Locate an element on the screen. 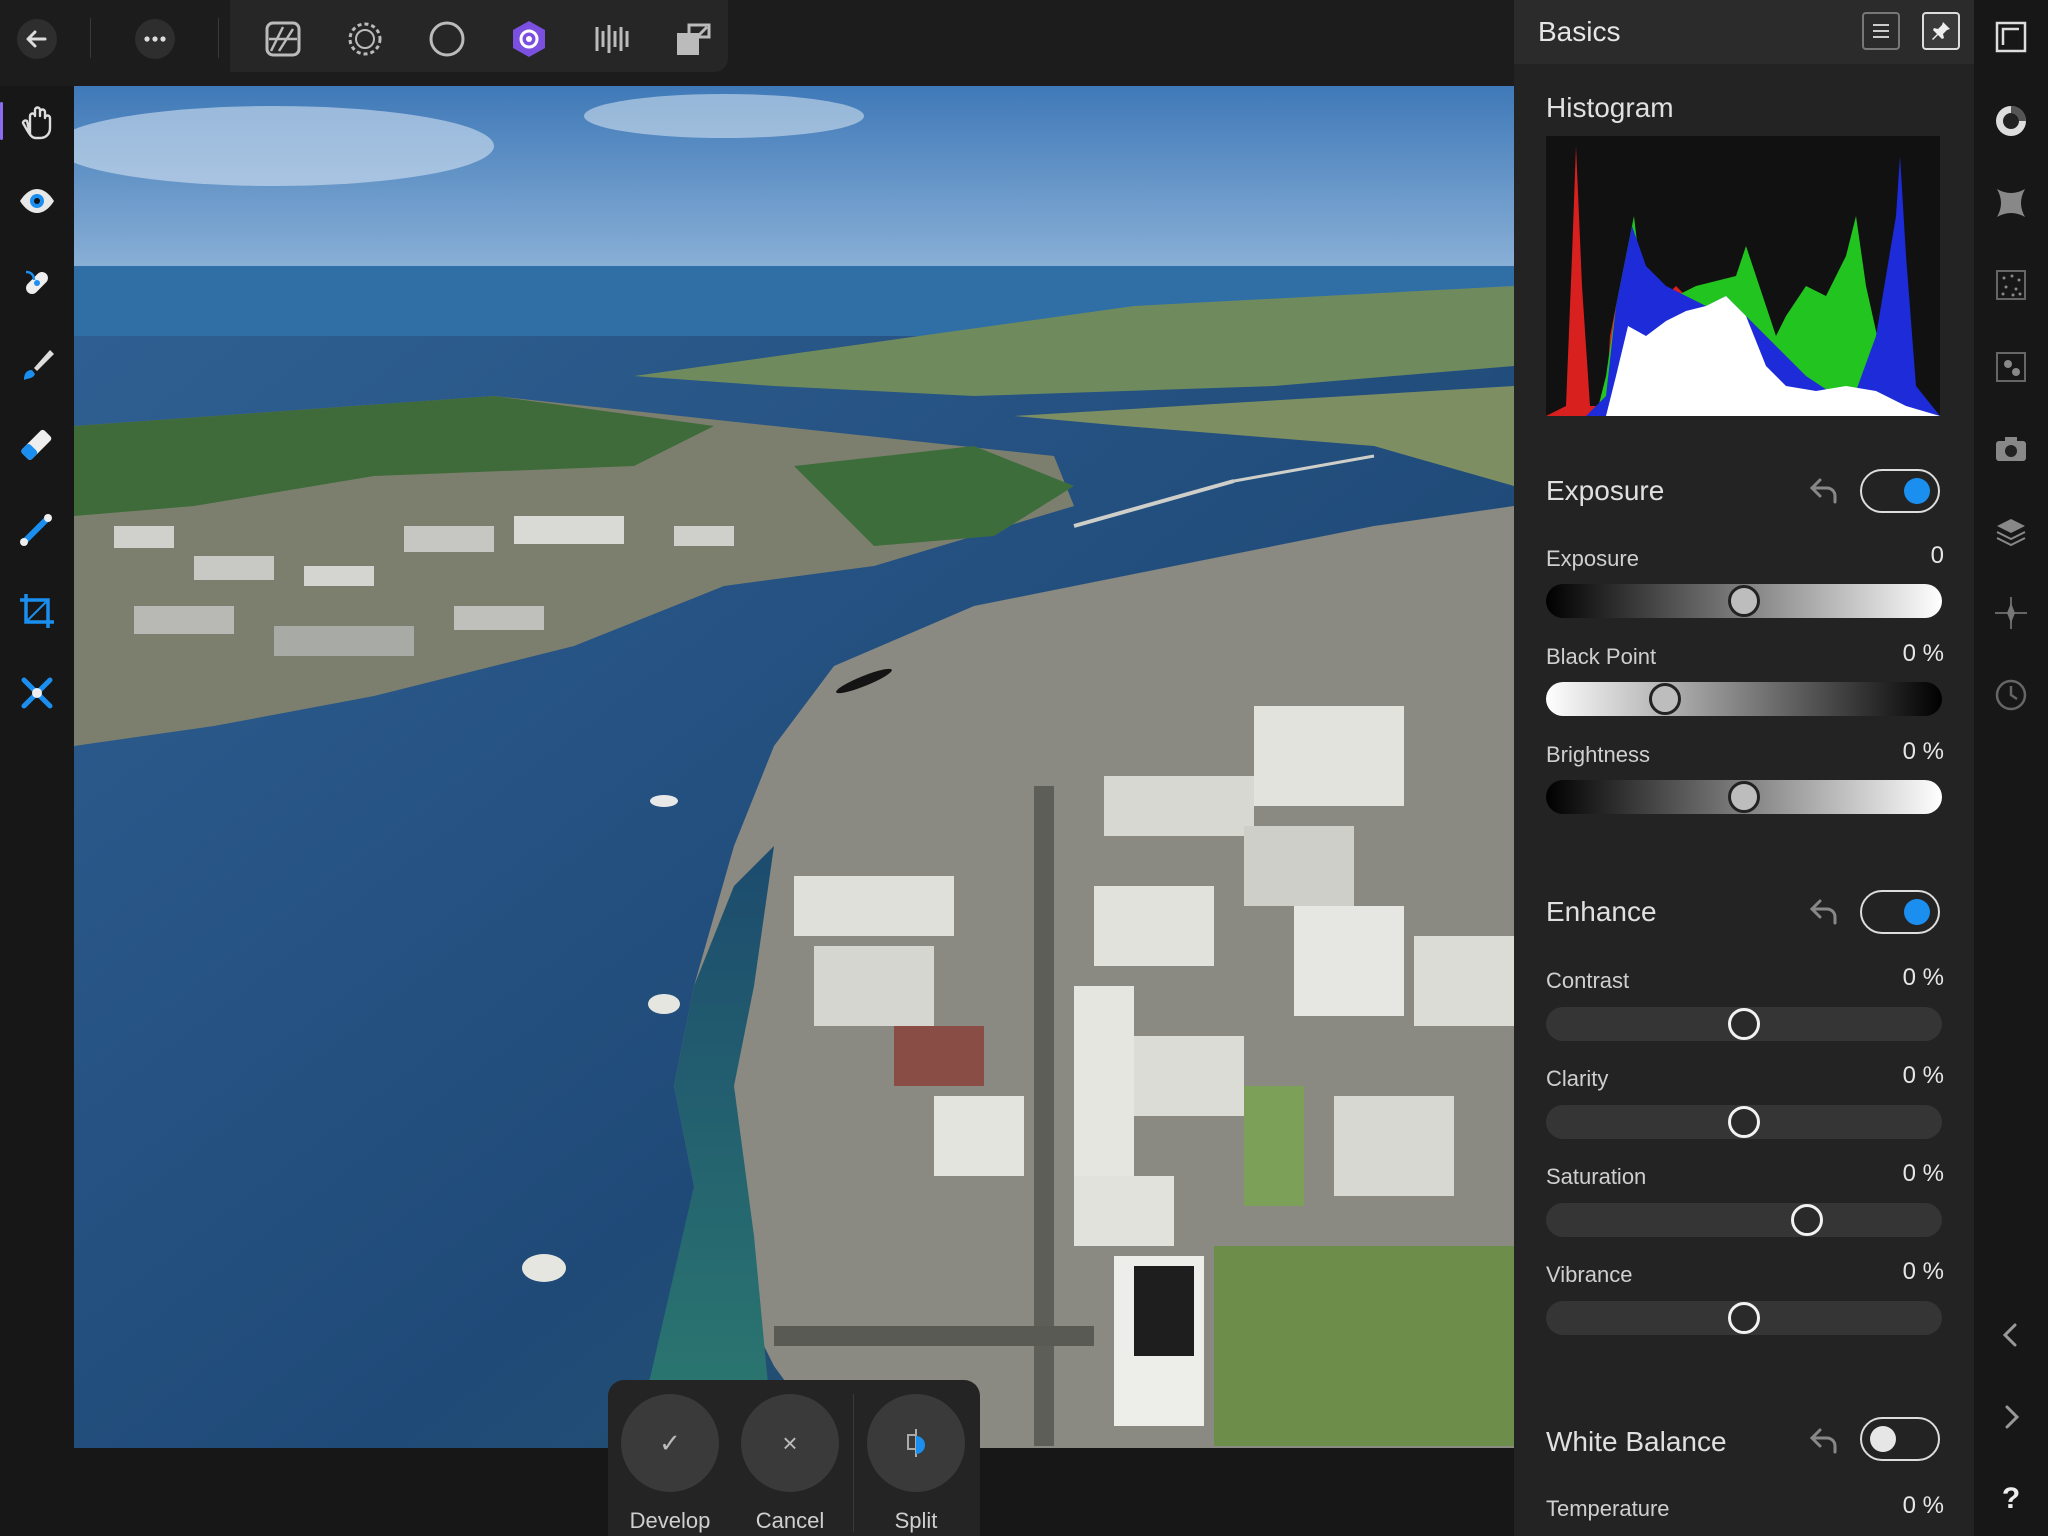 The width and height of the screenshot is (2048, 1536). help-label: ? is located at coordinates (2011, 1498).